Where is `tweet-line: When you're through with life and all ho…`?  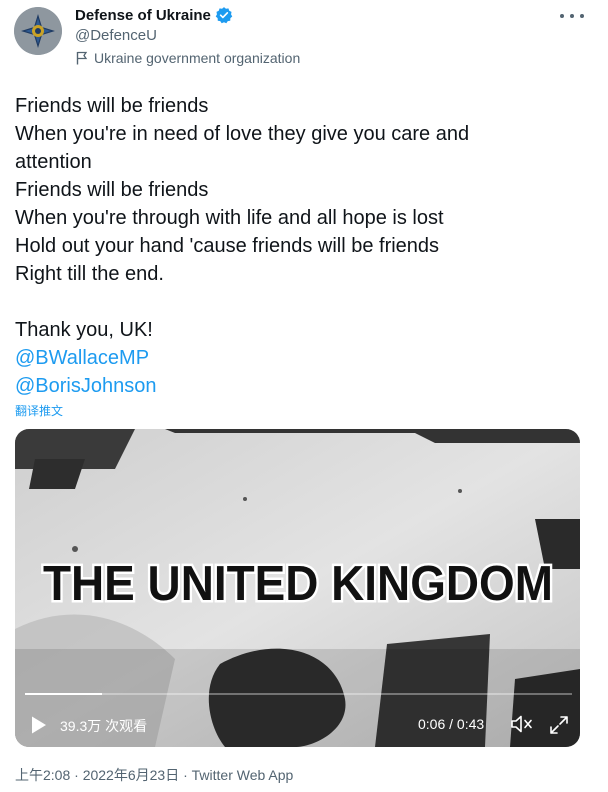
tweet-line: When you're through with life and all ho… is located at coordinates (229, 218).